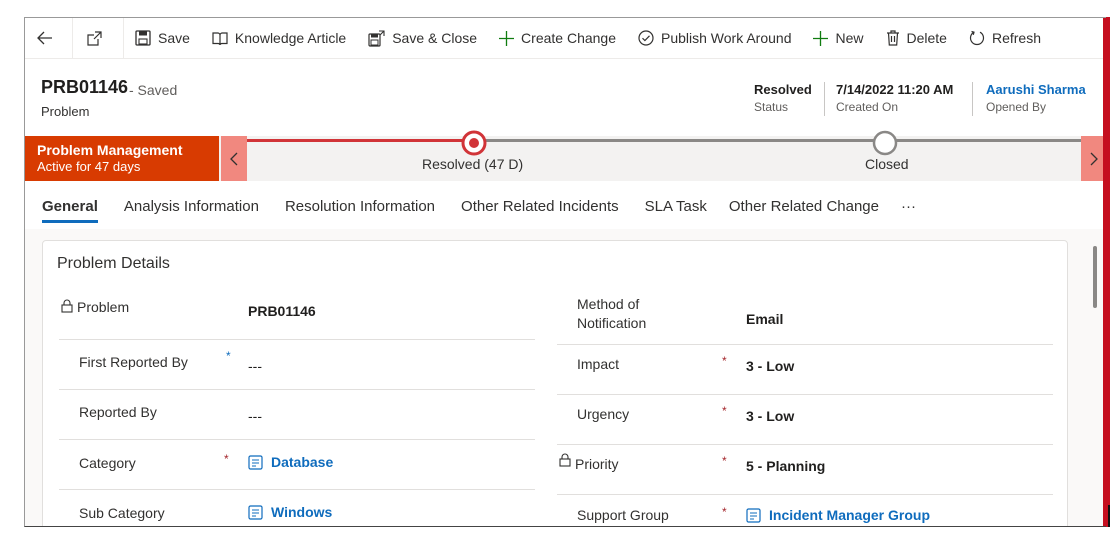 This screenshot has width=1118, height=543. I want to click on field-label: Urgency, so click(603, 414).